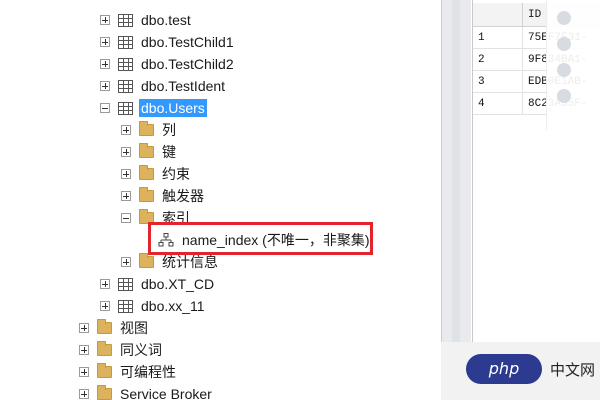 This screenshot has width=600, height=400. What do you see at coordinates (260, 238) in the screenshot?
I see `annotation-highlight-box` at bounding box center [260, 238].